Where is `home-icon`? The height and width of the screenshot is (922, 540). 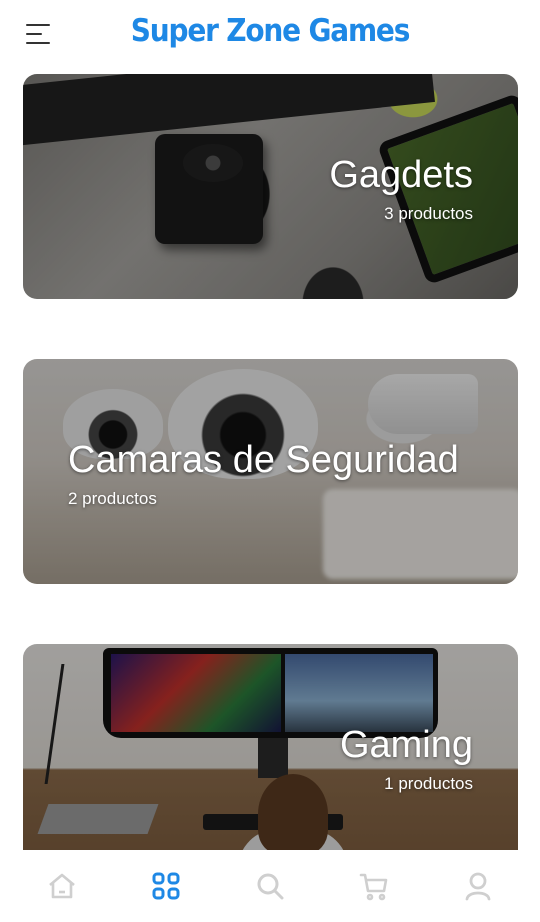
home-icon is located at coordinates (62, 886).